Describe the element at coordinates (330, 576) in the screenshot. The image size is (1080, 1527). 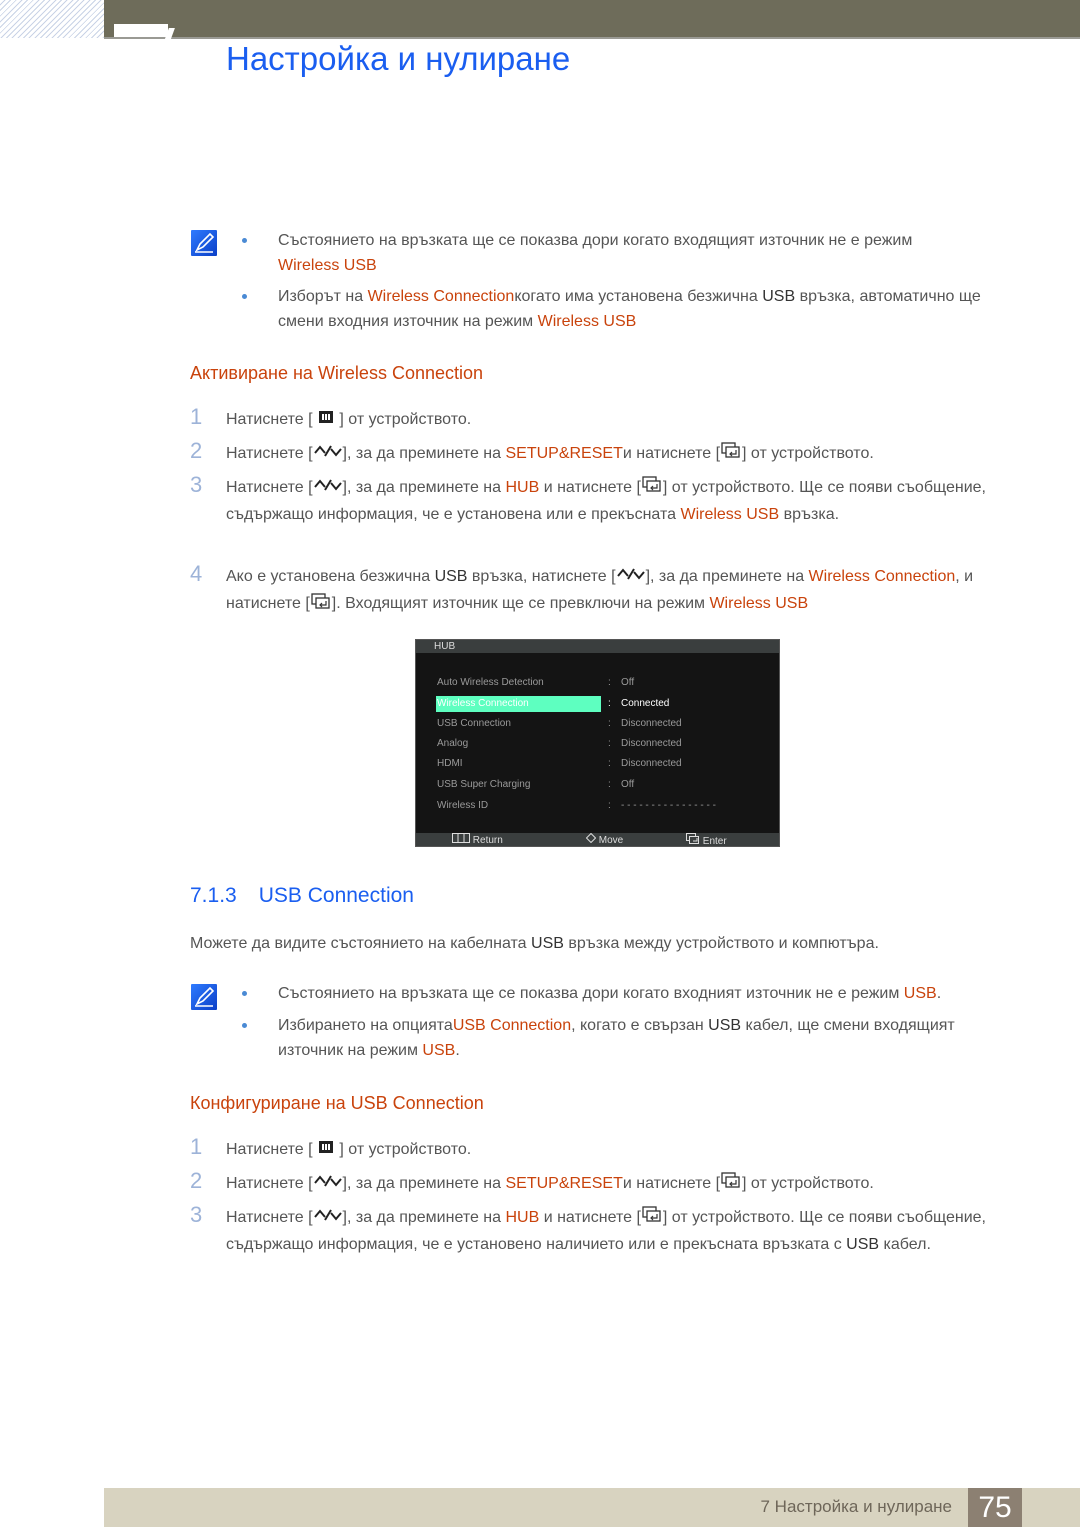
I see `step-text: Ако е установена безжична` at that location.